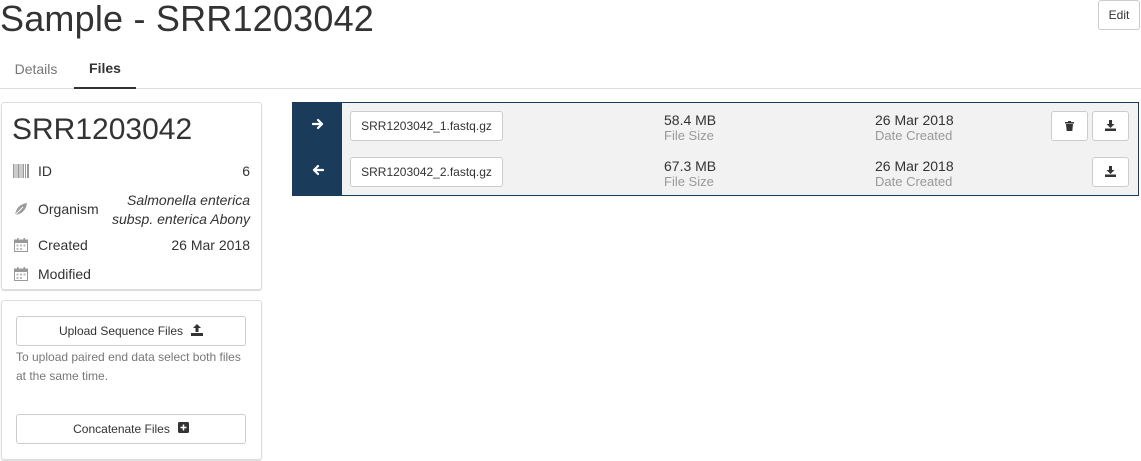 The width and height of the screenshot is (1141, 461). I want to click on barcode-icon, so click(21, 171).